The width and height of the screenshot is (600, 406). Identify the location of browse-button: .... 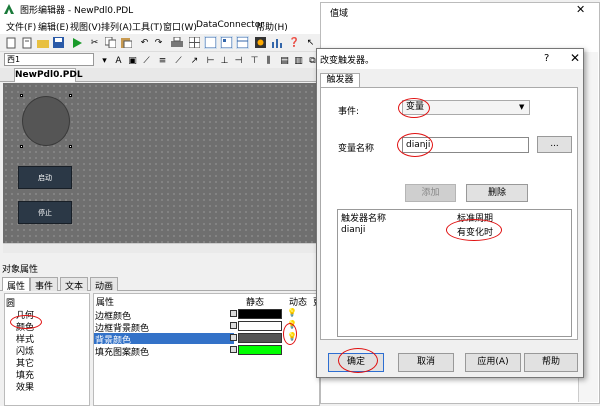
(554, 144).